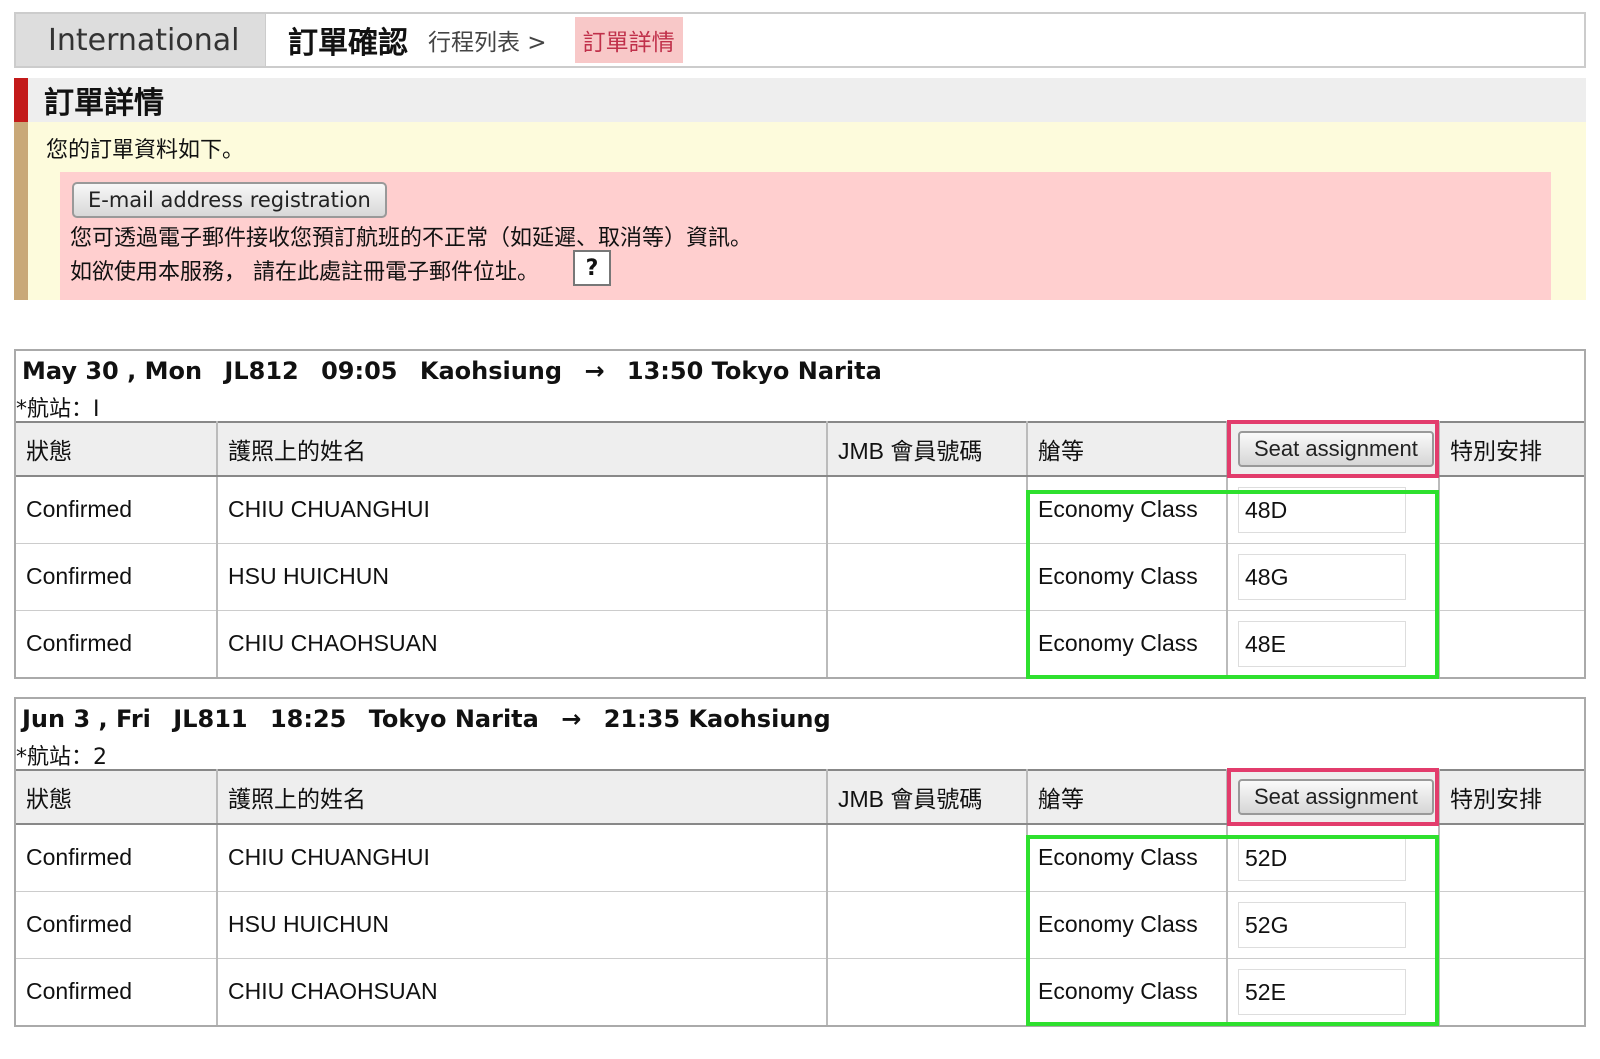 Image resolution: width=1600 pixels, height=1059 pixels. What do you see at coordinates (717, 719) in the screenshot?
I see `arrival: 21:35 Kaohsiung` at bounding box center [717, 719].